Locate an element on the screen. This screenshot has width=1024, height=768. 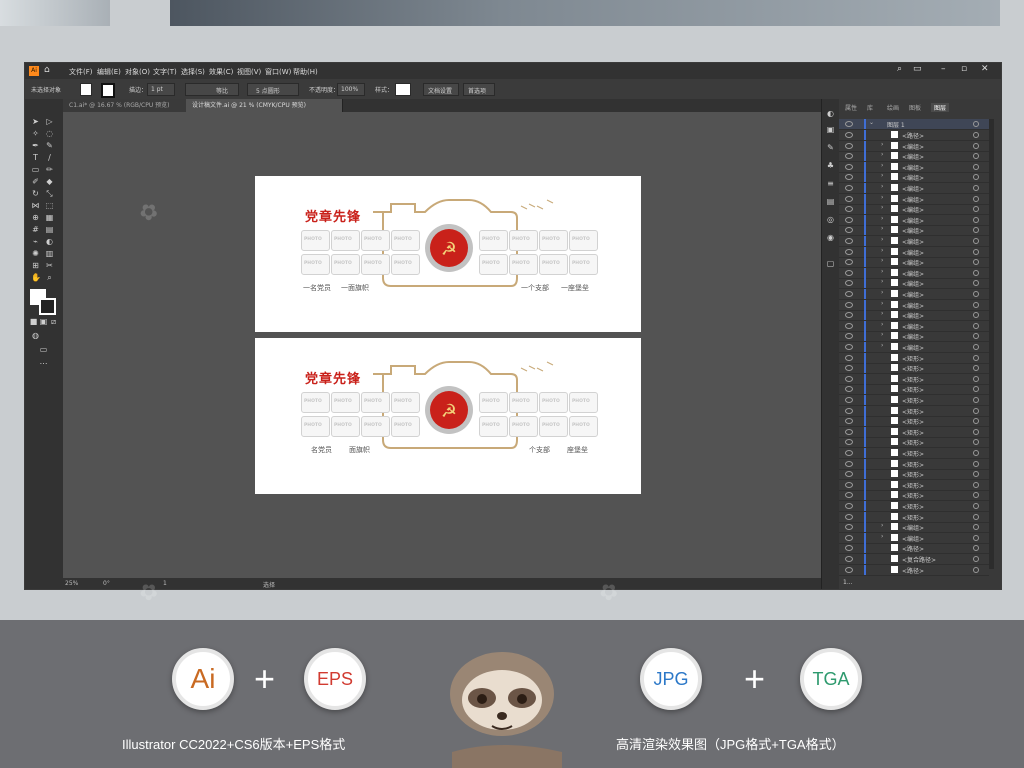
comments-icon: ▢ is located at coordinates (830, 263).